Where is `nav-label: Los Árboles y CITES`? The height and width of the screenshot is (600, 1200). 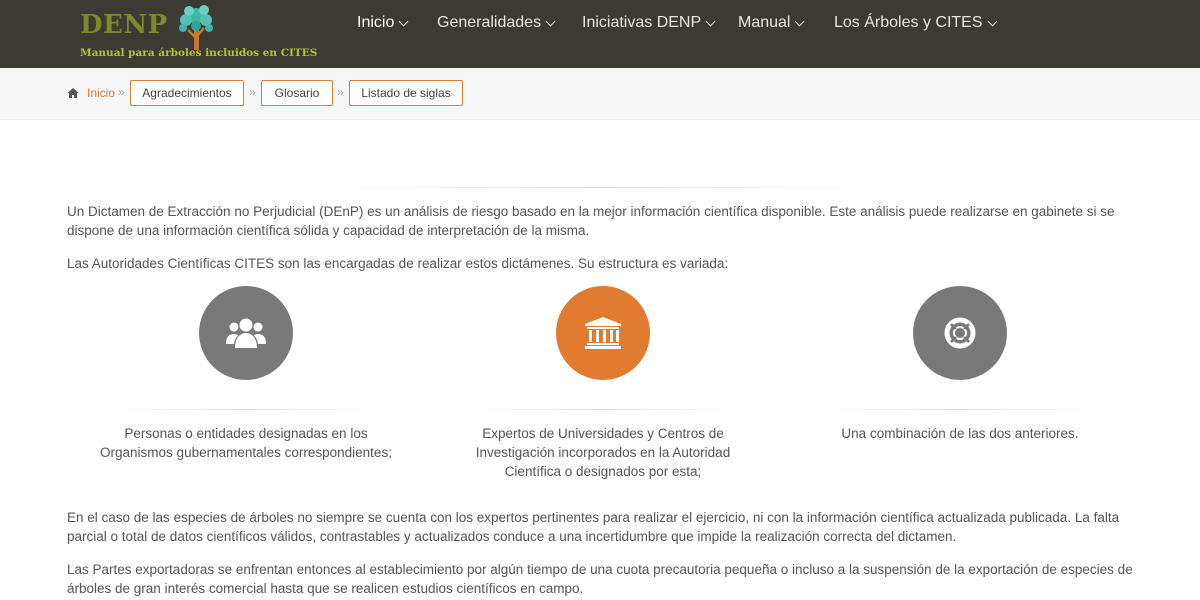 nav-label: Los Árboles y CITES is located at coordinates (908, 22).